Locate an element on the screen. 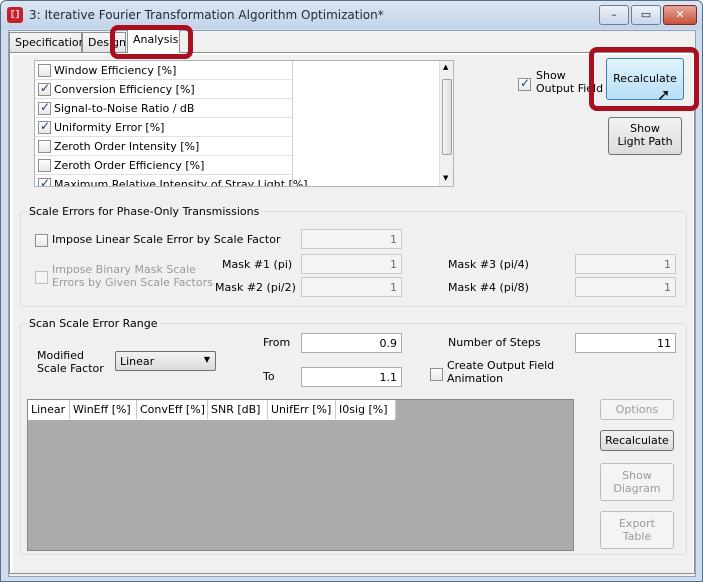  analysis-tab-highlight is located at coordinates (151, 42).